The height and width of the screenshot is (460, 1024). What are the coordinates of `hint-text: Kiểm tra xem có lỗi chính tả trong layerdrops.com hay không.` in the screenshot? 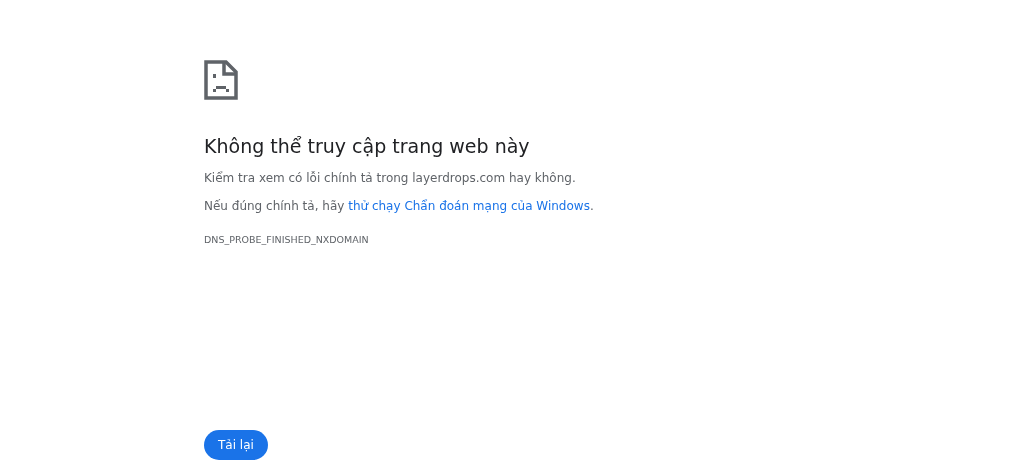 It's located at (390, 178).